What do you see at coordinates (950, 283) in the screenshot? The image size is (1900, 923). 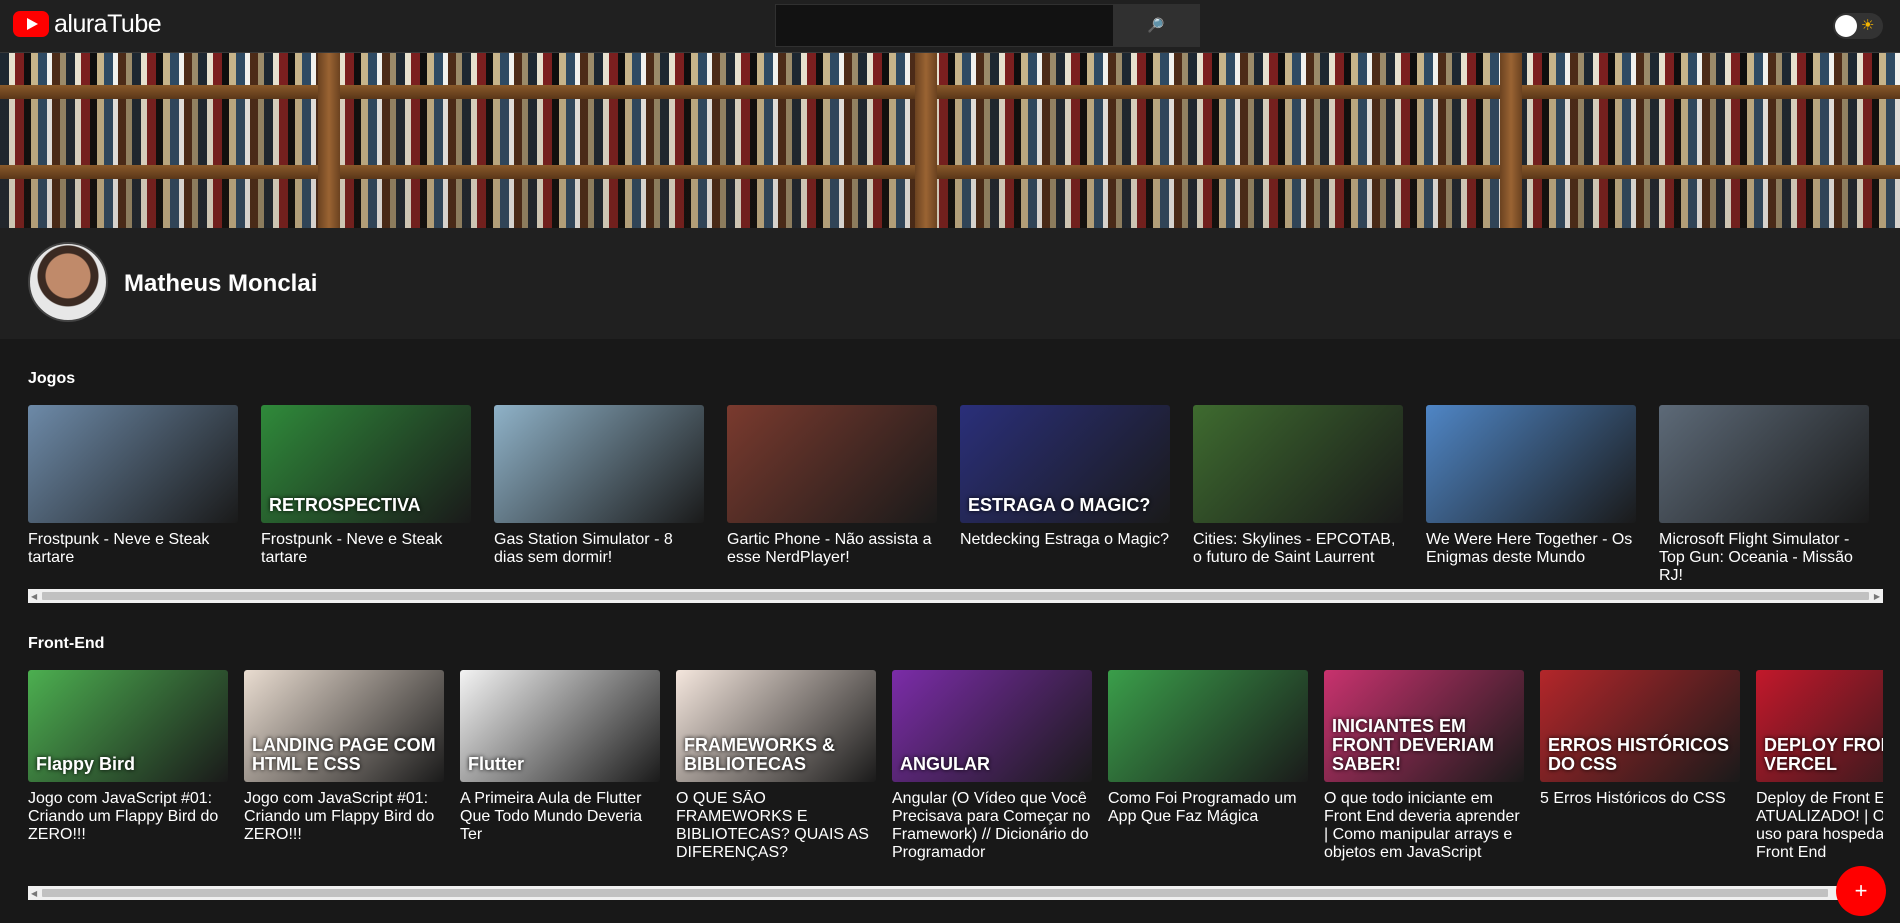 I see `channel-profile: Matheus Monclai` at bounding box center [950, 283].